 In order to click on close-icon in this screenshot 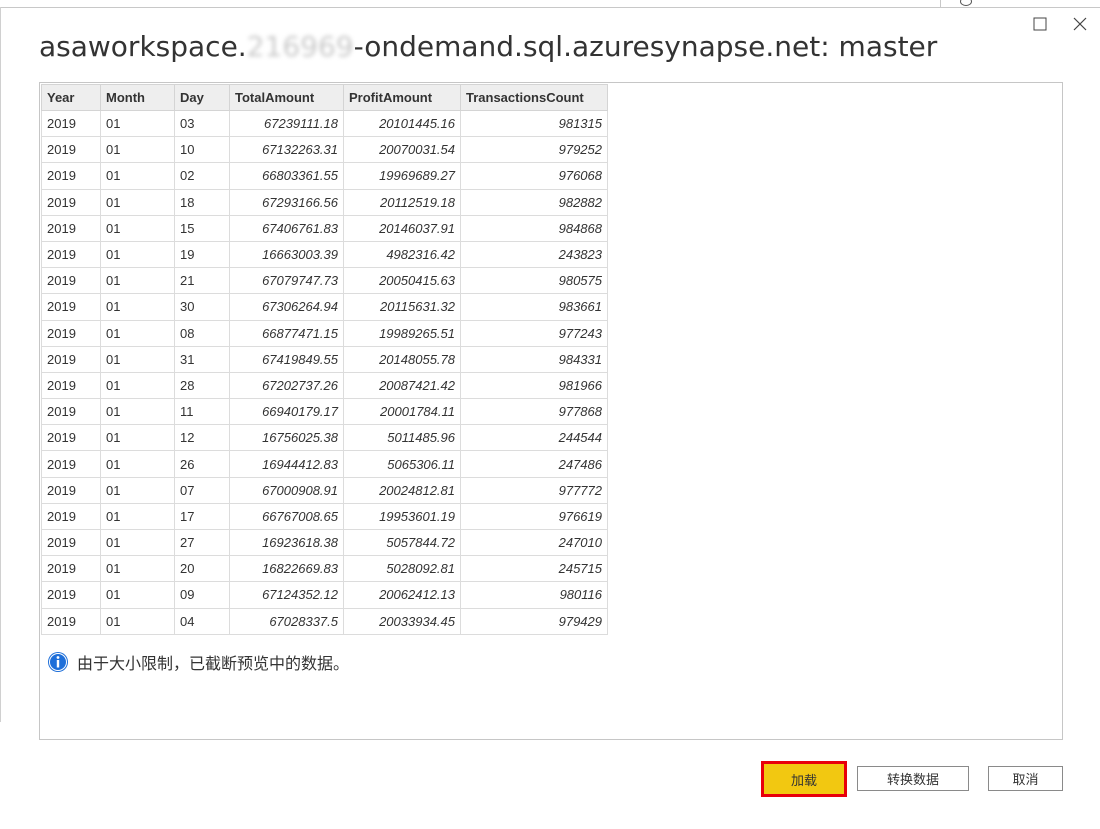, I will do `click(1080, 24)`.